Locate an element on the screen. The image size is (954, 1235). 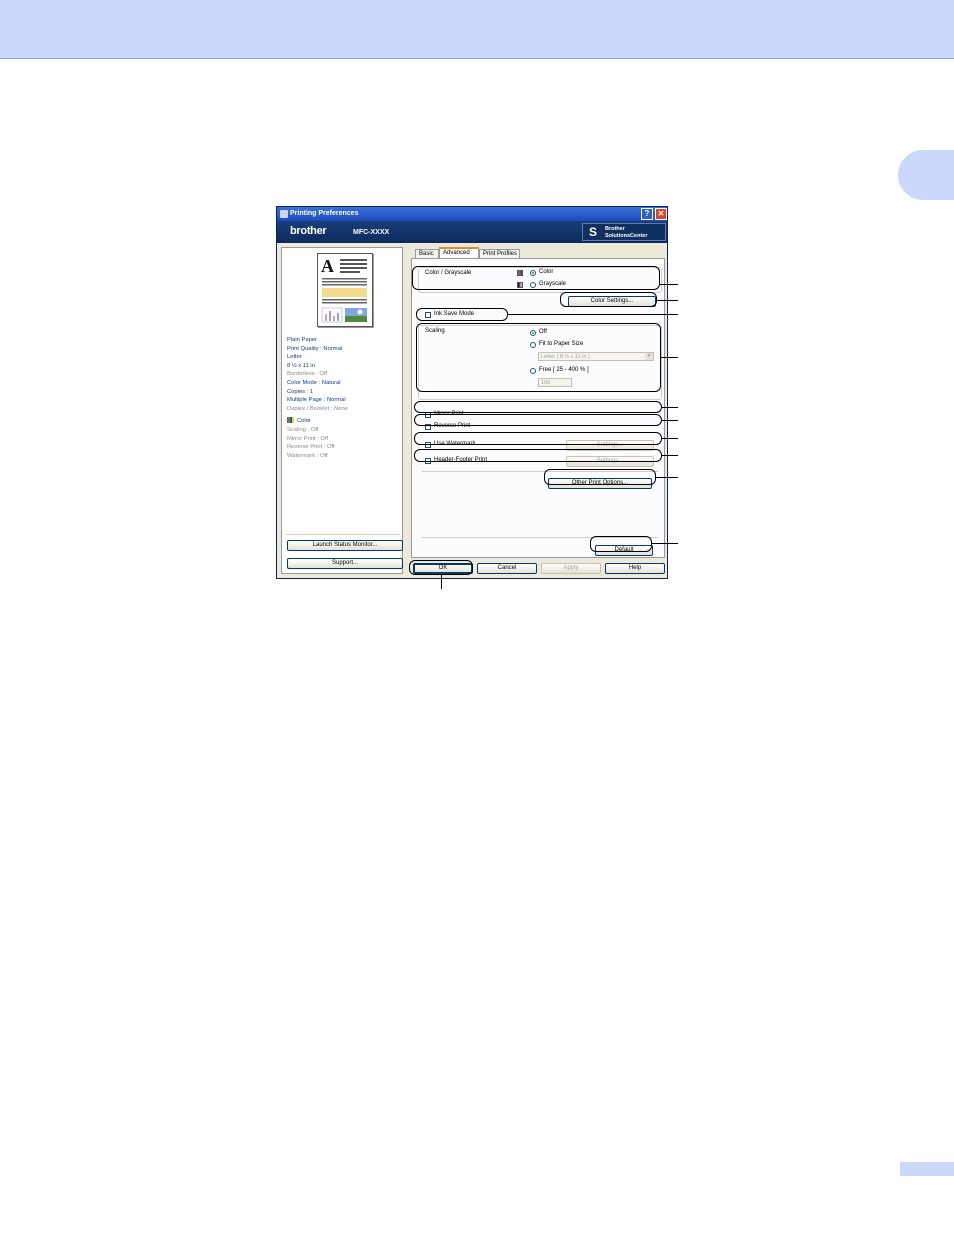
color-swatch-icon is located at coordinates (290, 420).